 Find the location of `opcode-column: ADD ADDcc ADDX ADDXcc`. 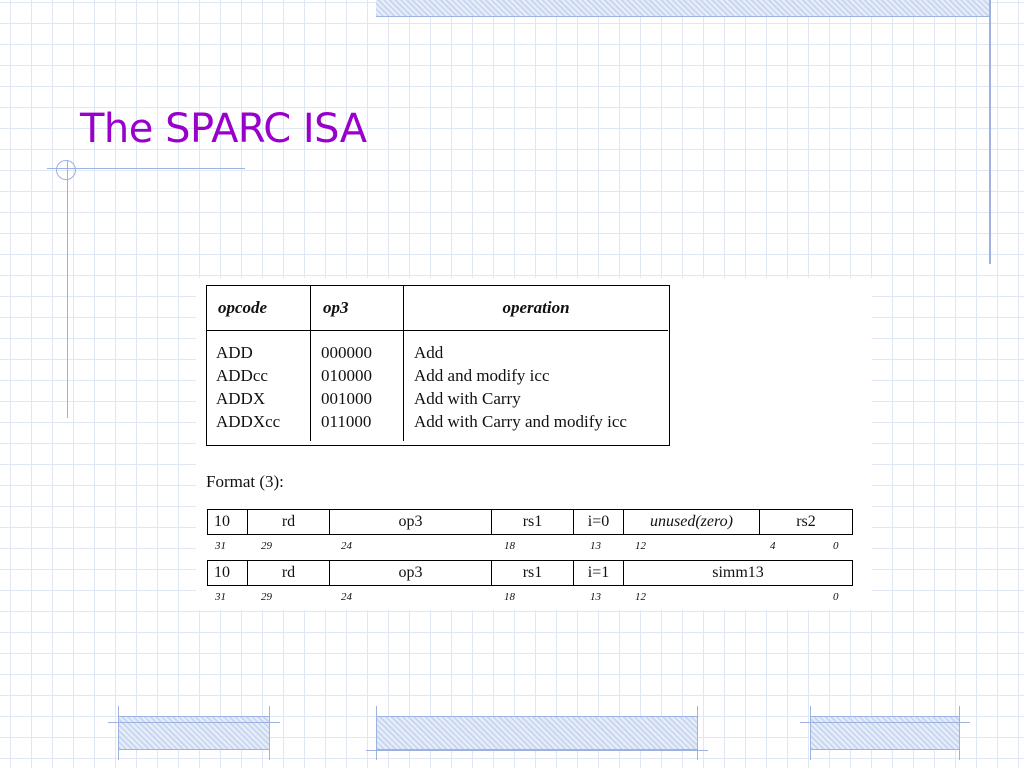

opcode-column: ADD ADDcc ADDX ADDXcc is located at coordinates (258, 385).